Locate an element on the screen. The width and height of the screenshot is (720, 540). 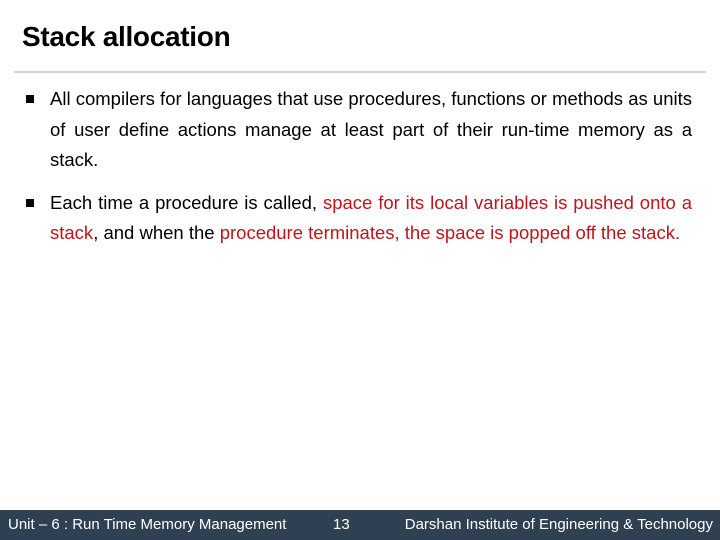
bullet-text: Each time a procedure is called, is located at coordinates (186, 202).